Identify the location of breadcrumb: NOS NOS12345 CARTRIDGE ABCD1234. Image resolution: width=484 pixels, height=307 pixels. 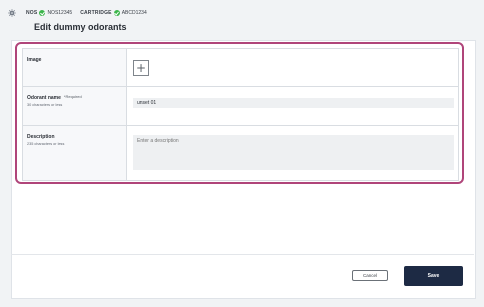
(90, 13).